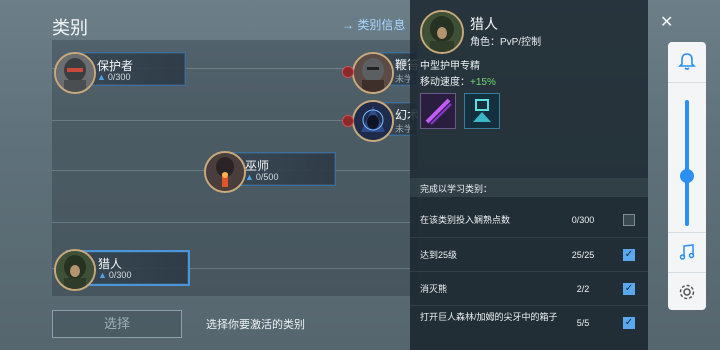 This screenshot has height=350, width=720. What do you see at coordinates (117, 324) in the screenshot?
I see `select-button: 选择` at bounding box center [117, 324].